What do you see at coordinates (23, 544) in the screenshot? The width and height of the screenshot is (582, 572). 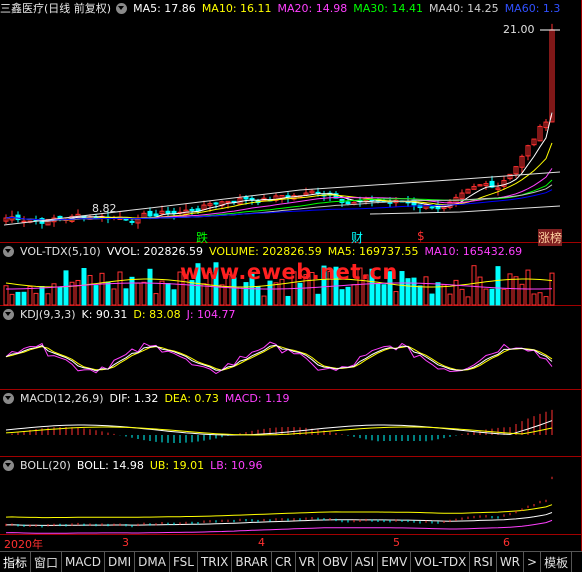 I see `time-label: 2020年` at bounding box center [23, 544].